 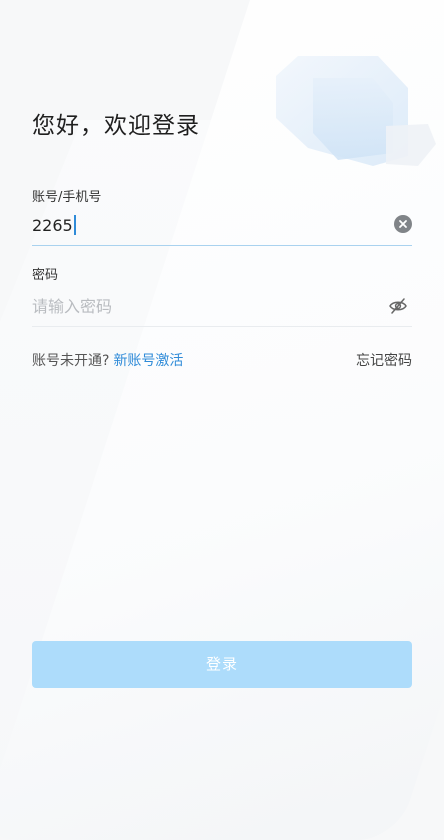 I want to click on text-caret, so click(x=74, y=225).